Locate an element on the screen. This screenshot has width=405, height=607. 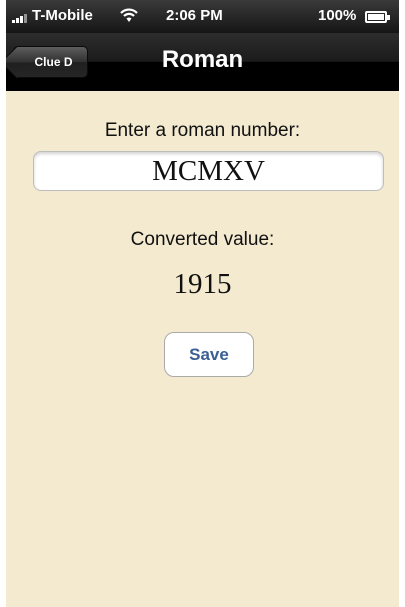
carrier-name: T-Mobile is located at coordinates (62, 15).